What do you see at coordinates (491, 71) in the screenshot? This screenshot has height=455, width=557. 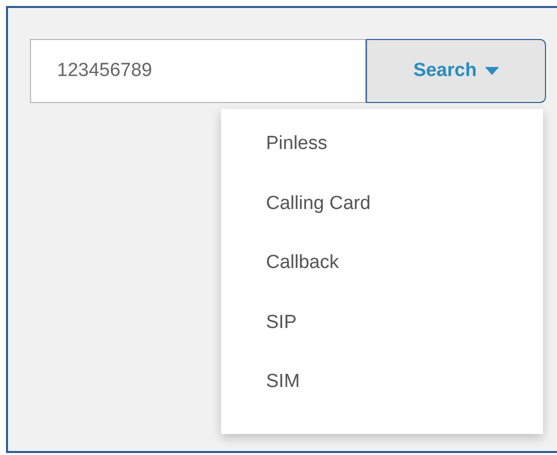 I see `caret-icon` at bounding box center [491, 71].